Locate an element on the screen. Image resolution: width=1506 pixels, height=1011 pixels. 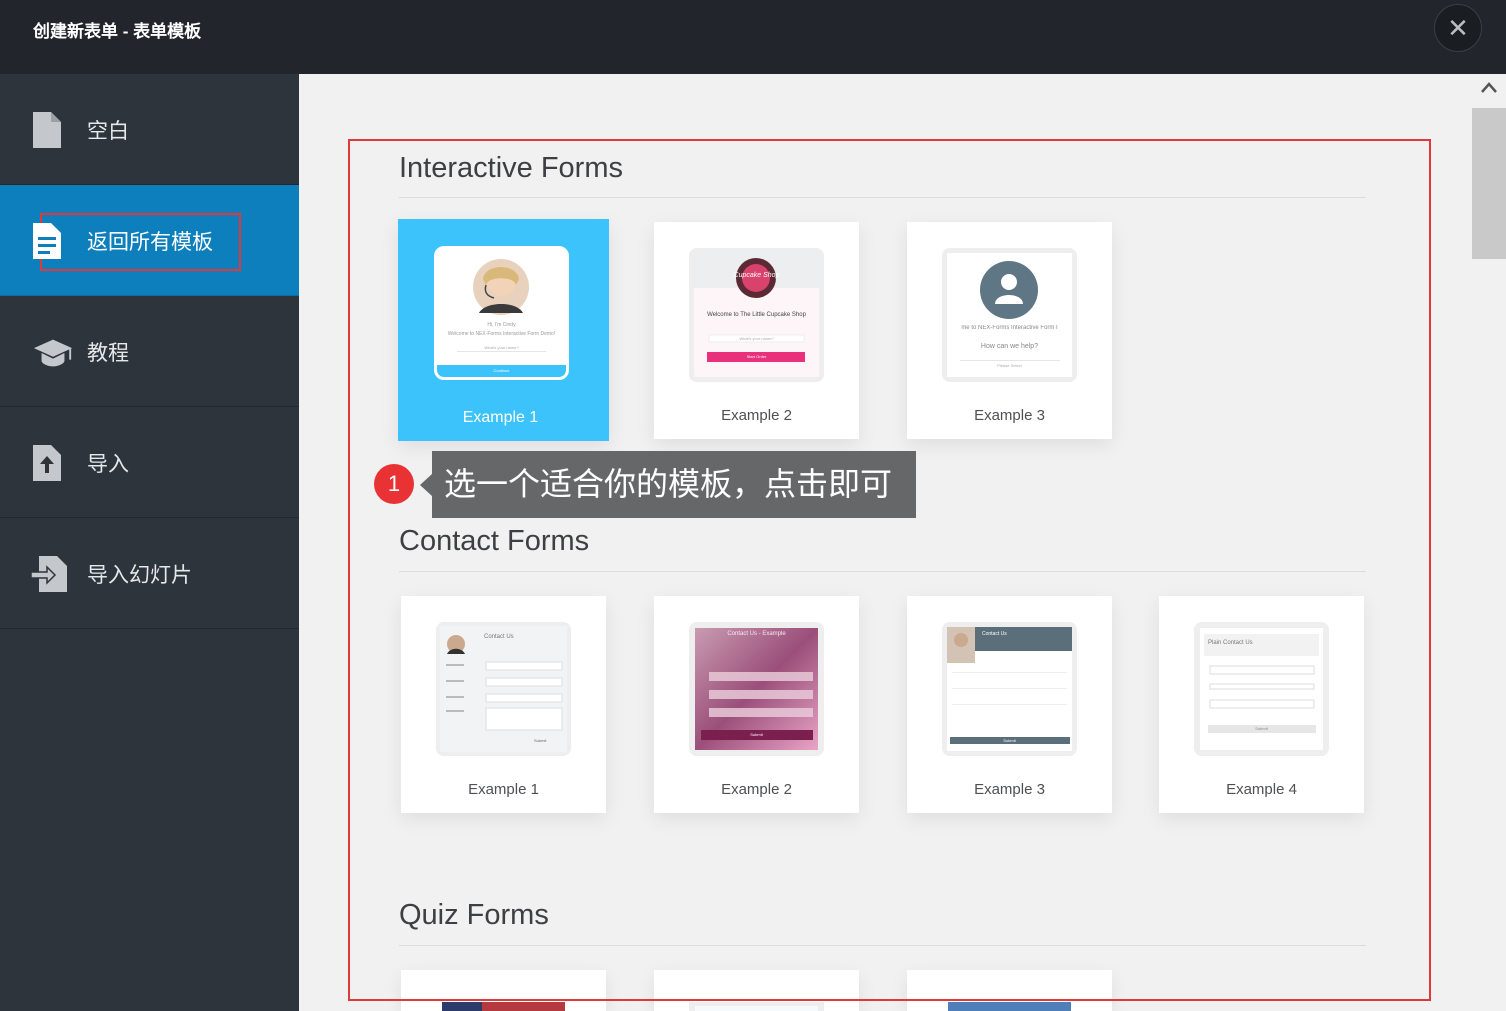
sidebar-item-tutorials: 教程 is located at coordinates (149, 351).